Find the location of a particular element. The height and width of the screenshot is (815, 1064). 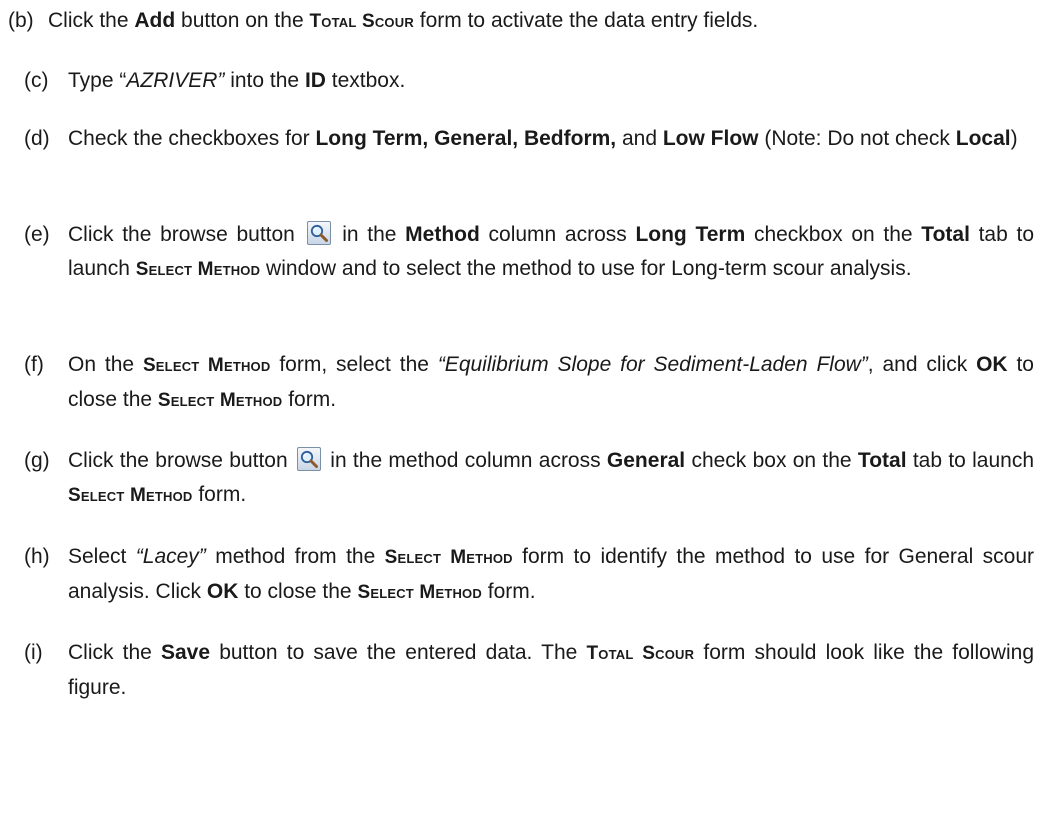

bold-term: Method is located at coordinates (442, 234).